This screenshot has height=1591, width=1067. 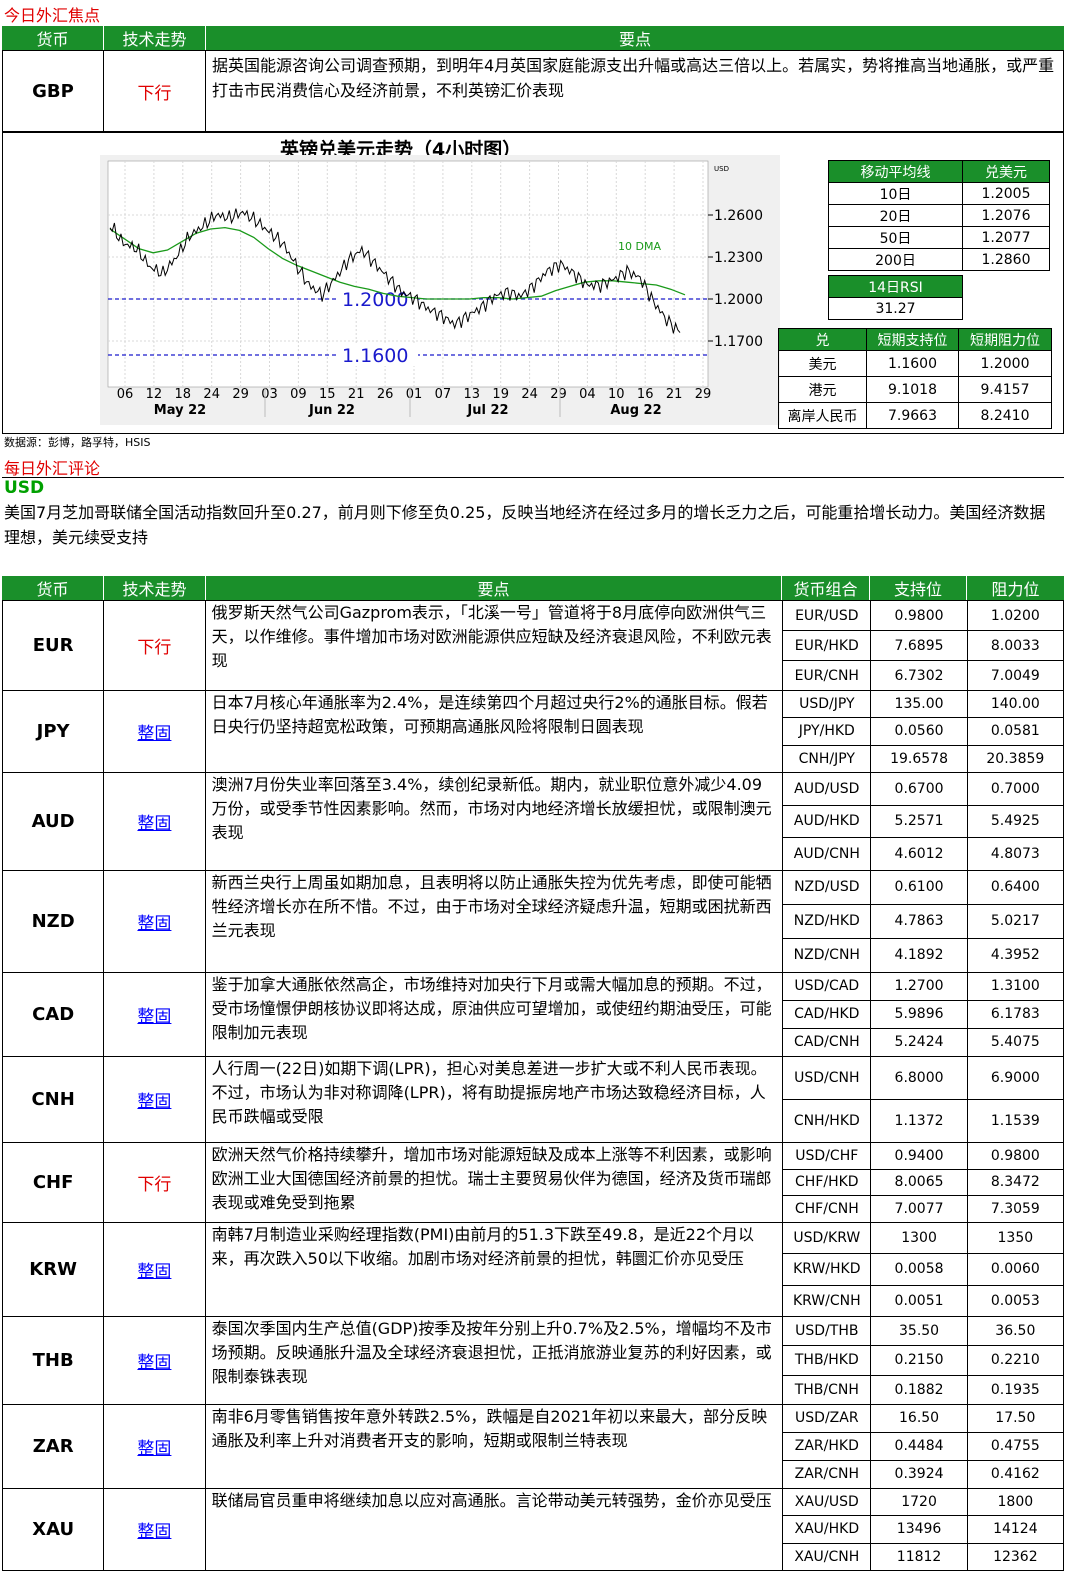 What do you see at coordinates (1015, 1418) in the screenshot?
I see `resistance-level: 17.50` at bounding box center [1015, 1418].